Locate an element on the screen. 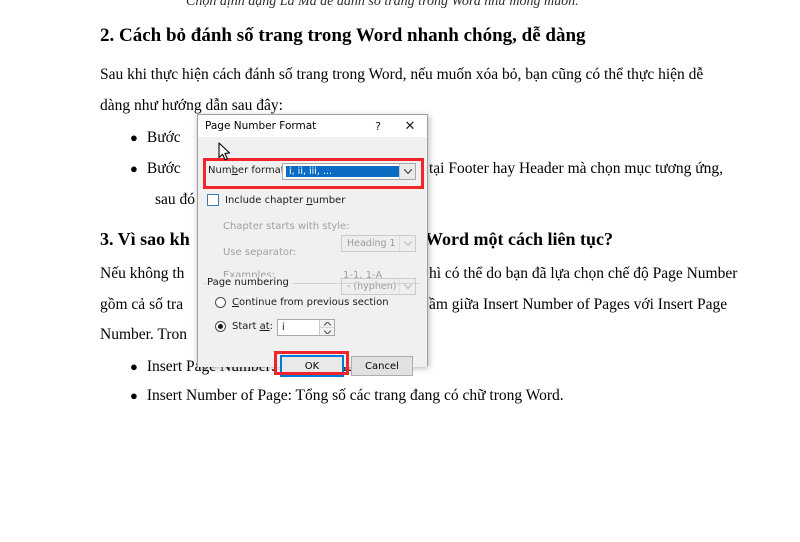 The image size is (800, 542). examples-value: 1-1, 1-A is located at coordinates (363, 275).